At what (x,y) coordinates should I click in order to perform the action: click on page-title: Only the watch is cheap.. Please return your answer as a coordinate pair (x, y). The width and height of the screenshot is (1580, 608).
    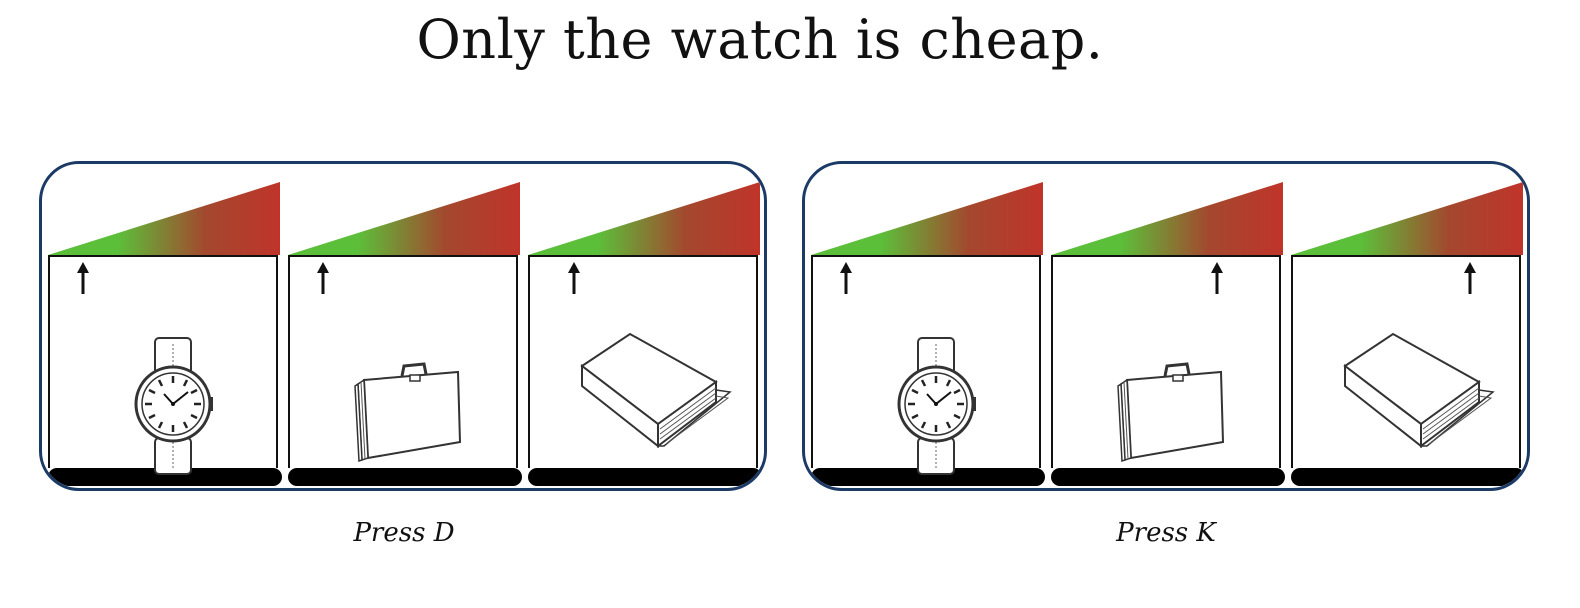
    Looking at the image, I should click on (760, 39).